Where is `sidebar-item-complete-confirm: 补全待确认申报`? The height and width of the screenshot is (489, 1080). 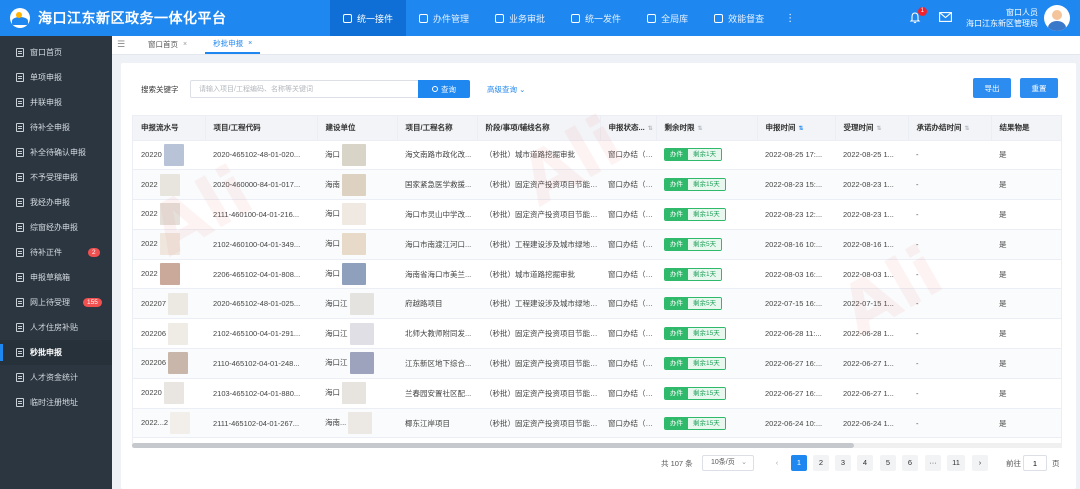
sidebar-item-complete-confirm: 补全待确认申报 is located at coordinates (56, 152).